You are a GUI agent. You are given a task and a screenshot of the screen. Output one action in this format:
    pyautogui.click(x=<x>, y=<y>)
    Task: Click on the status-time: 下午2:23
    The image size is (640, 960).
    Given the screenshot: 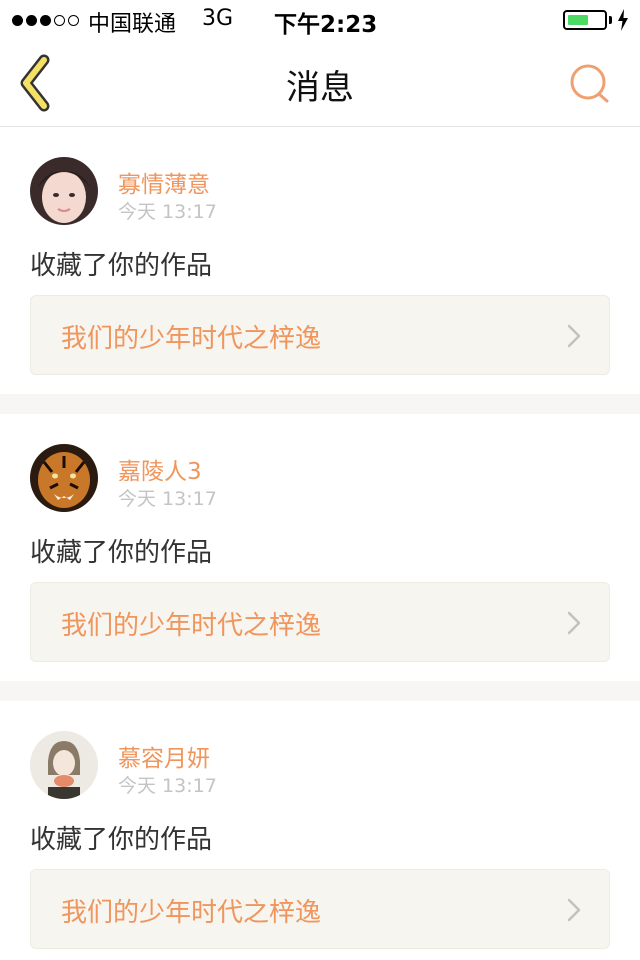 What is the action you would take?
    pyautogui.click(x=326, y=25)
    